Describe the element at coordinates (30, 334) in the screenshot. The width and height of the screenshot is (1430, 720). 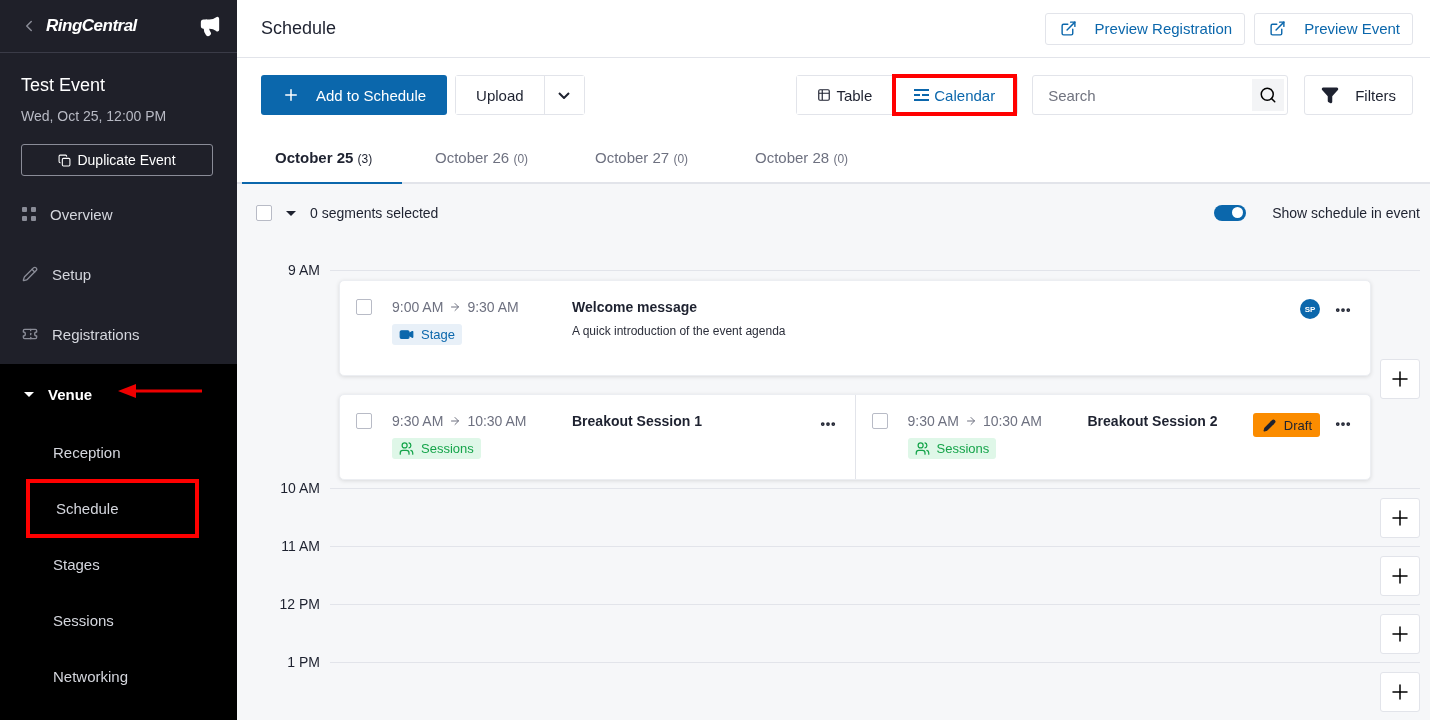
I see `ticket-icon` at that location.